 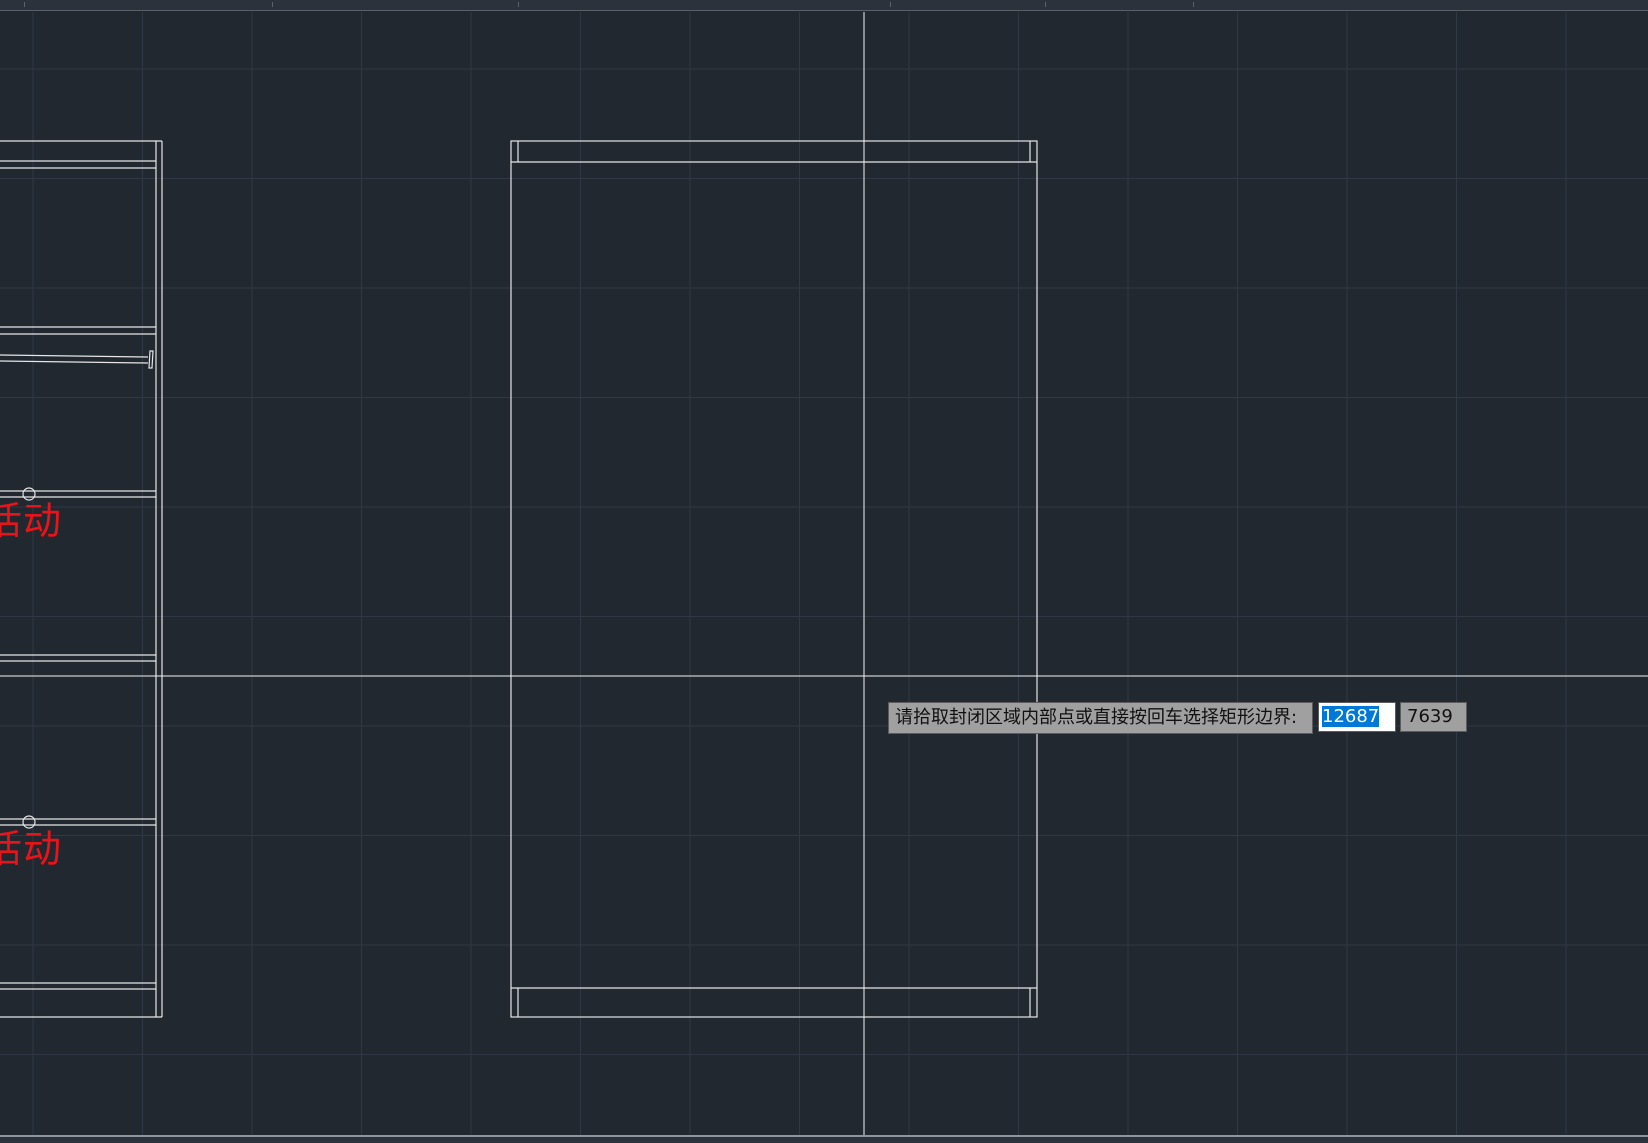 What do you see at coordinates (824, 1139) in the screenshot?
I see `bottom-status-strip` at bounding box center [824, 1139].